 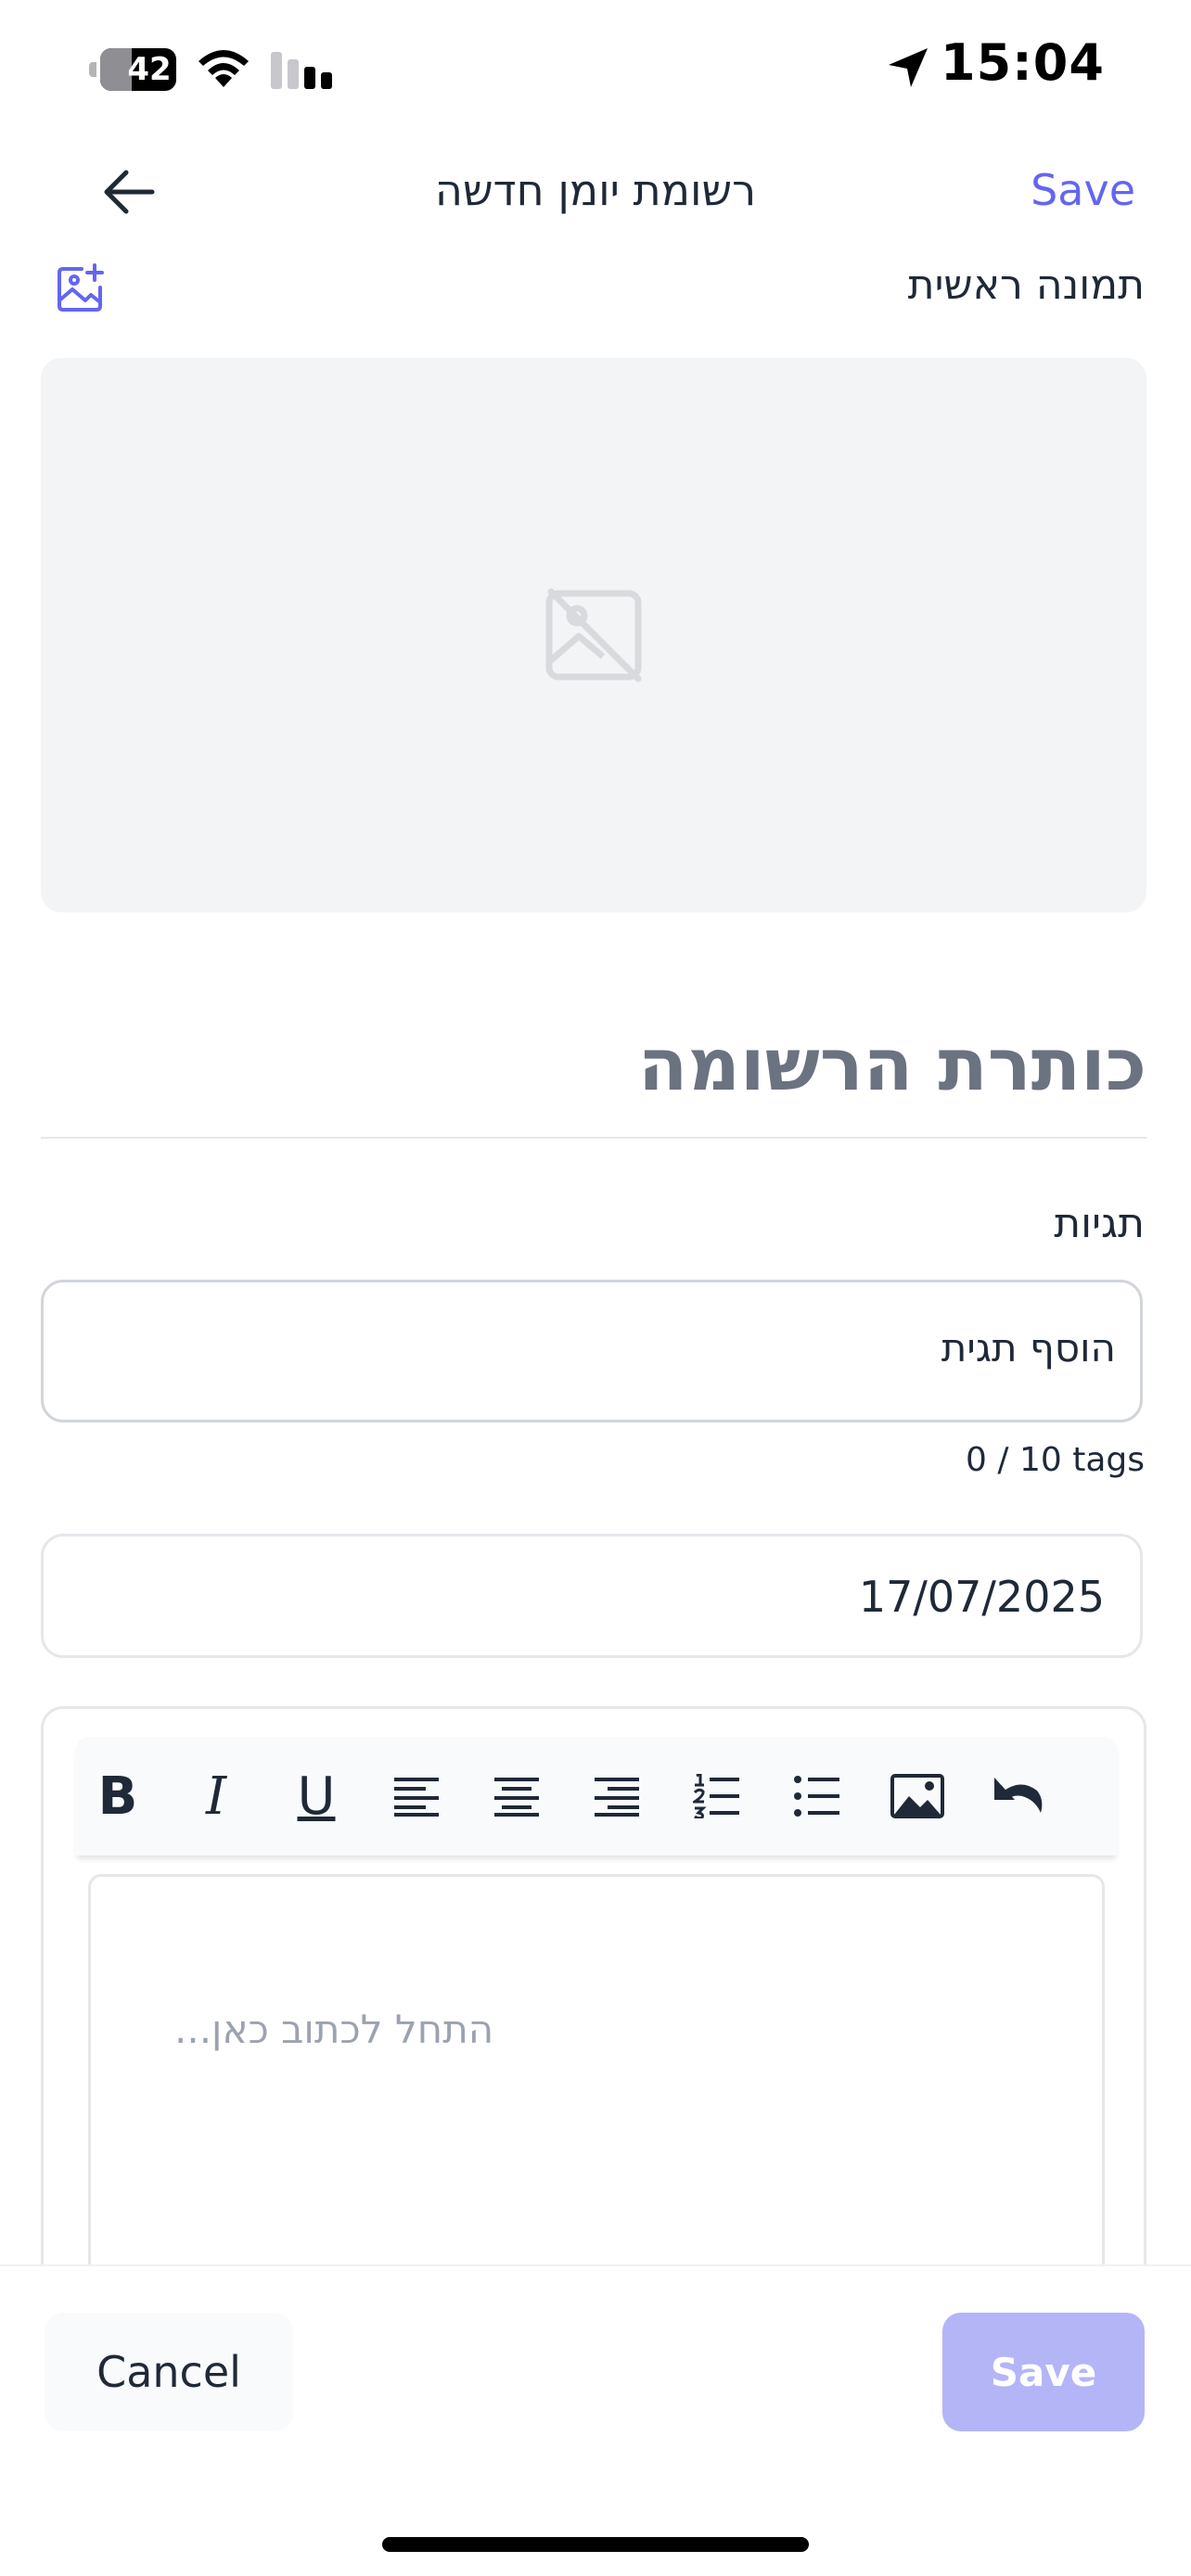 I want to click on entry-title-input, so click(x=593, y=1065).